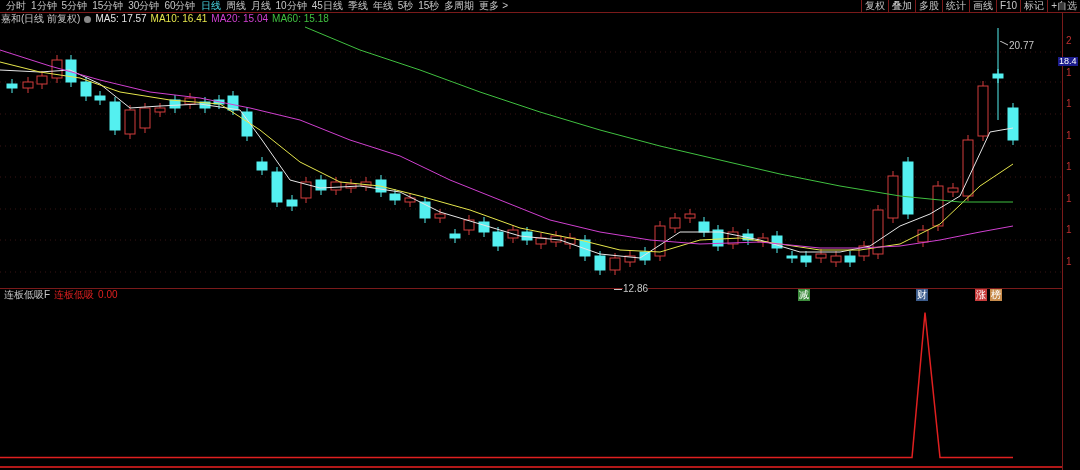 This screenshot has height=470, width=1080. What do you see at coordinates (982, 6) in the screenshot?
I see `toolbar-button: 画线` at bounding box center [982, 6].